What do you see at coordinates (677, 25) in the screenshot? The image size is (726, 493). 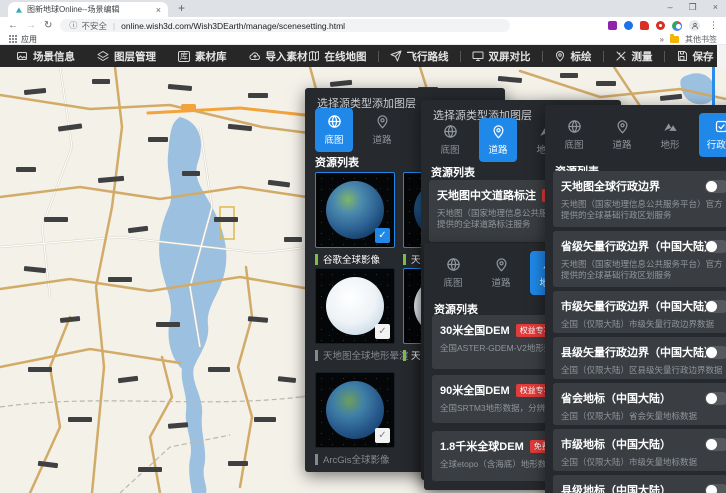 I see `chrome-icon` at bounding box center [677, 25].